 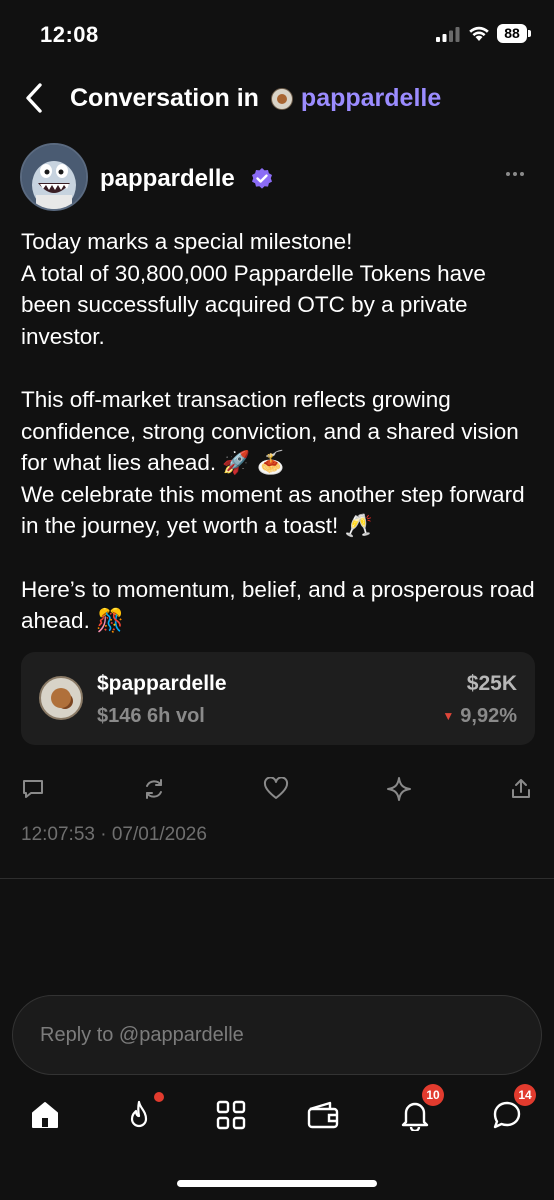 What do you see at coordinates (513, 1108) in the screenshot?
I see `nav-messages: 14` at bounding box center [513, 1108].